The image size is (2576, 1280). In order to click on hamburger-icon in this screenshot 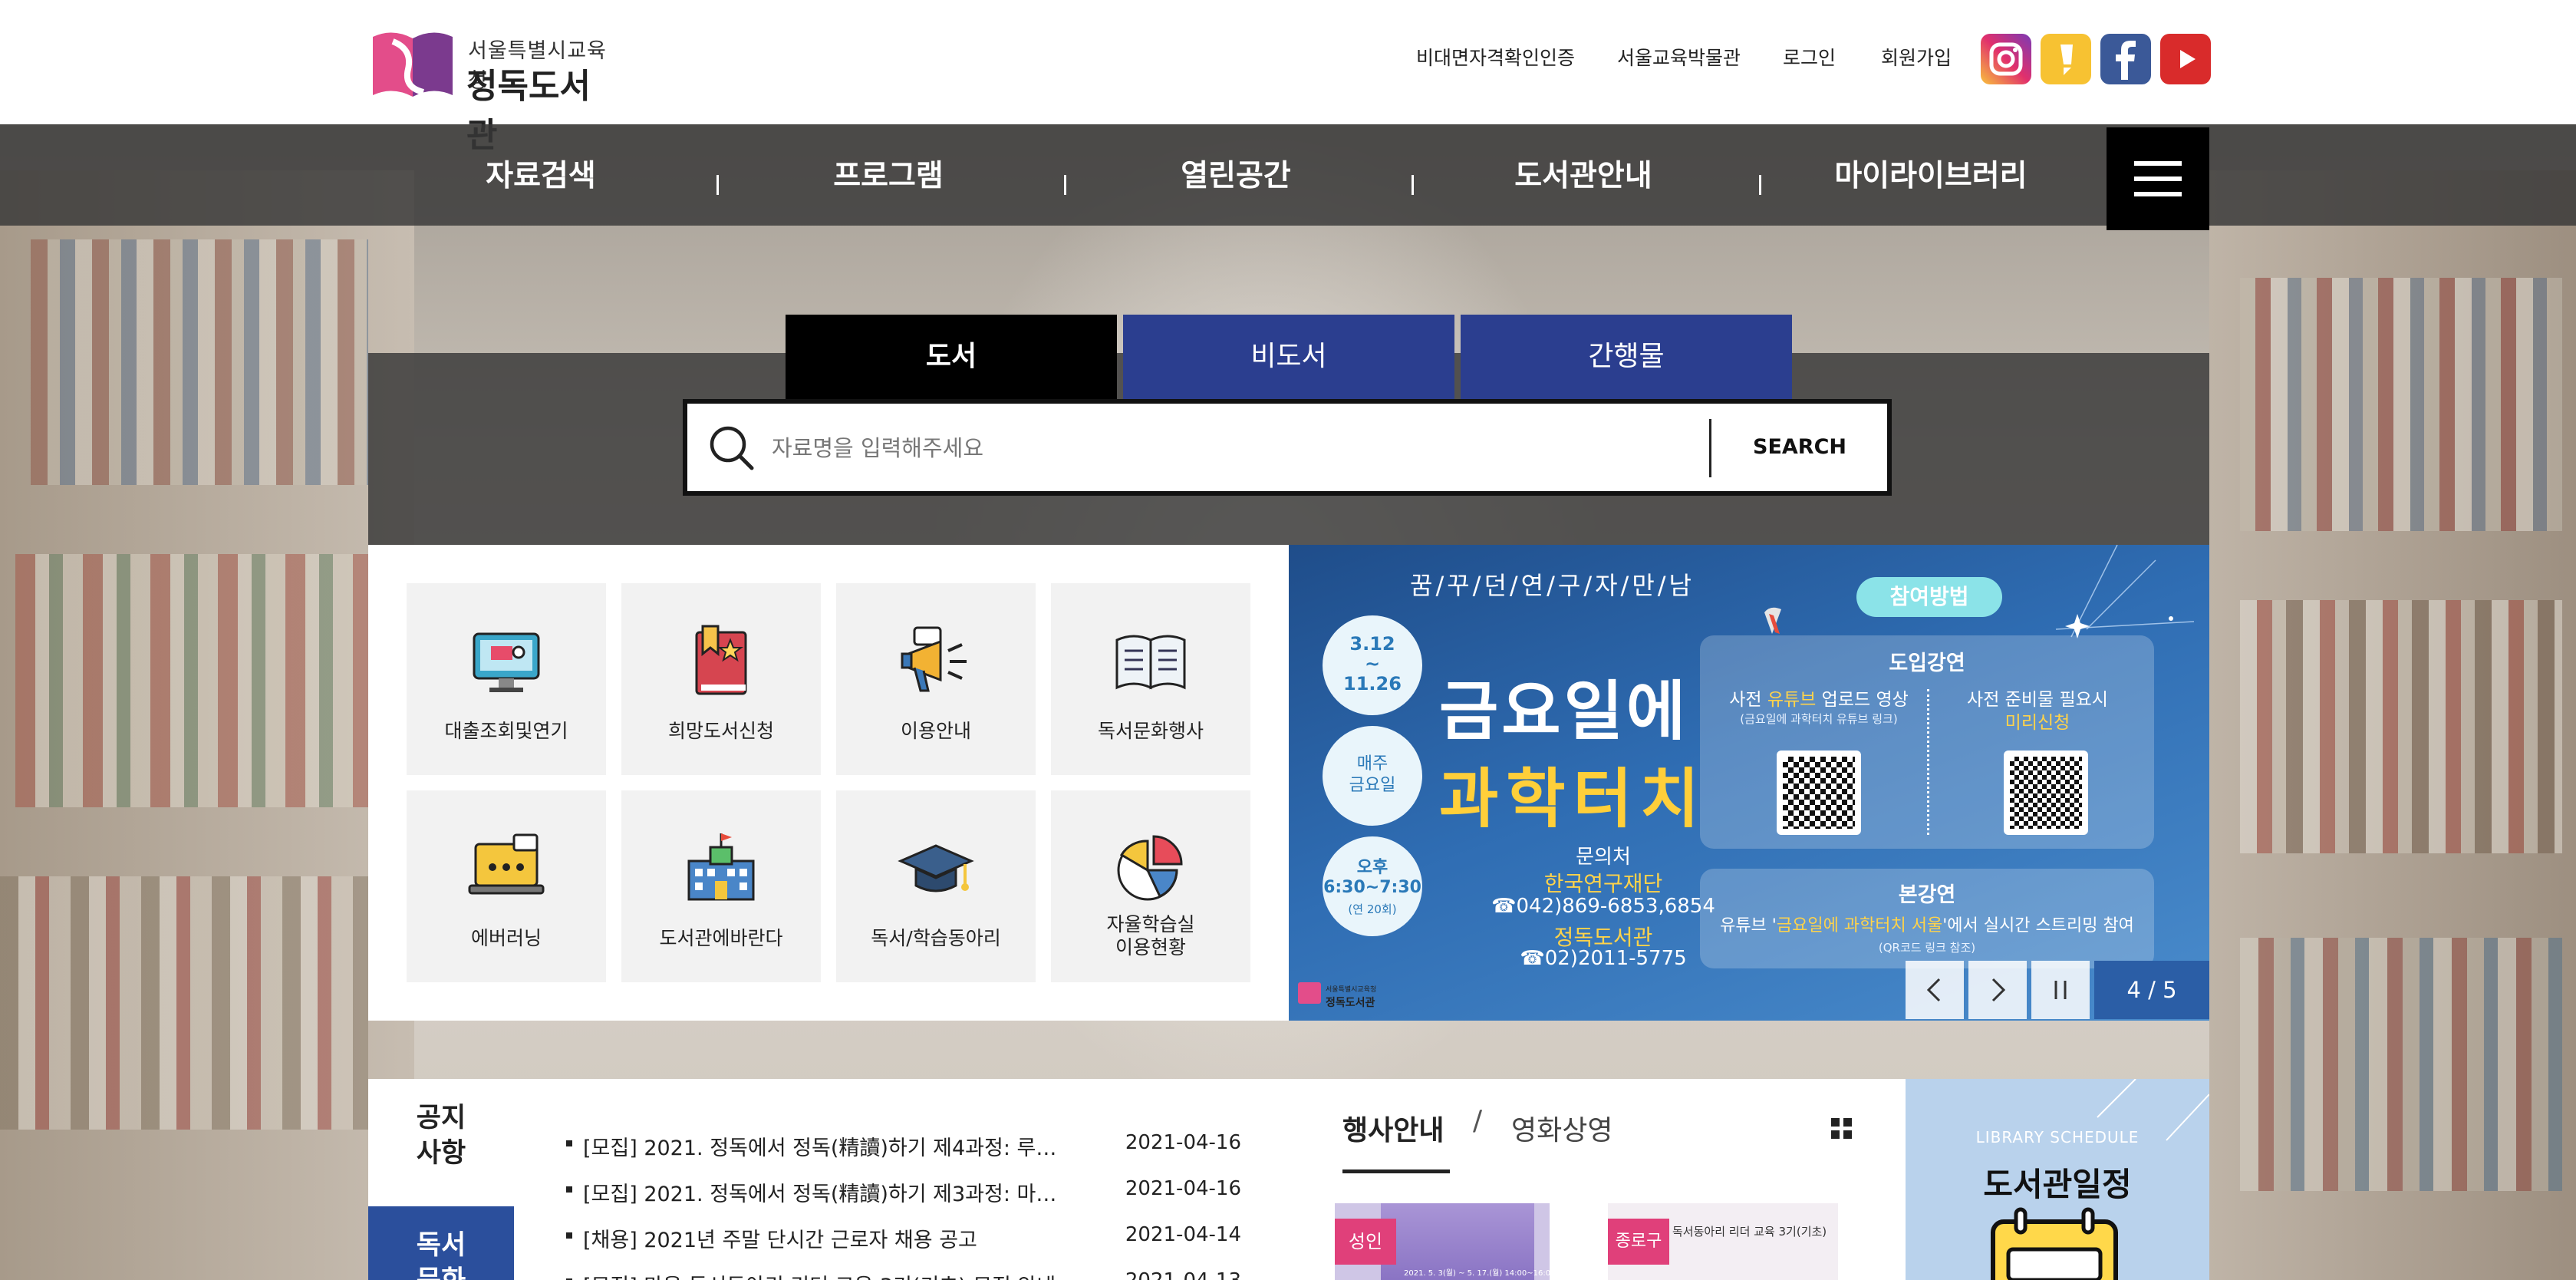, I will do `click(2158, 179)`.